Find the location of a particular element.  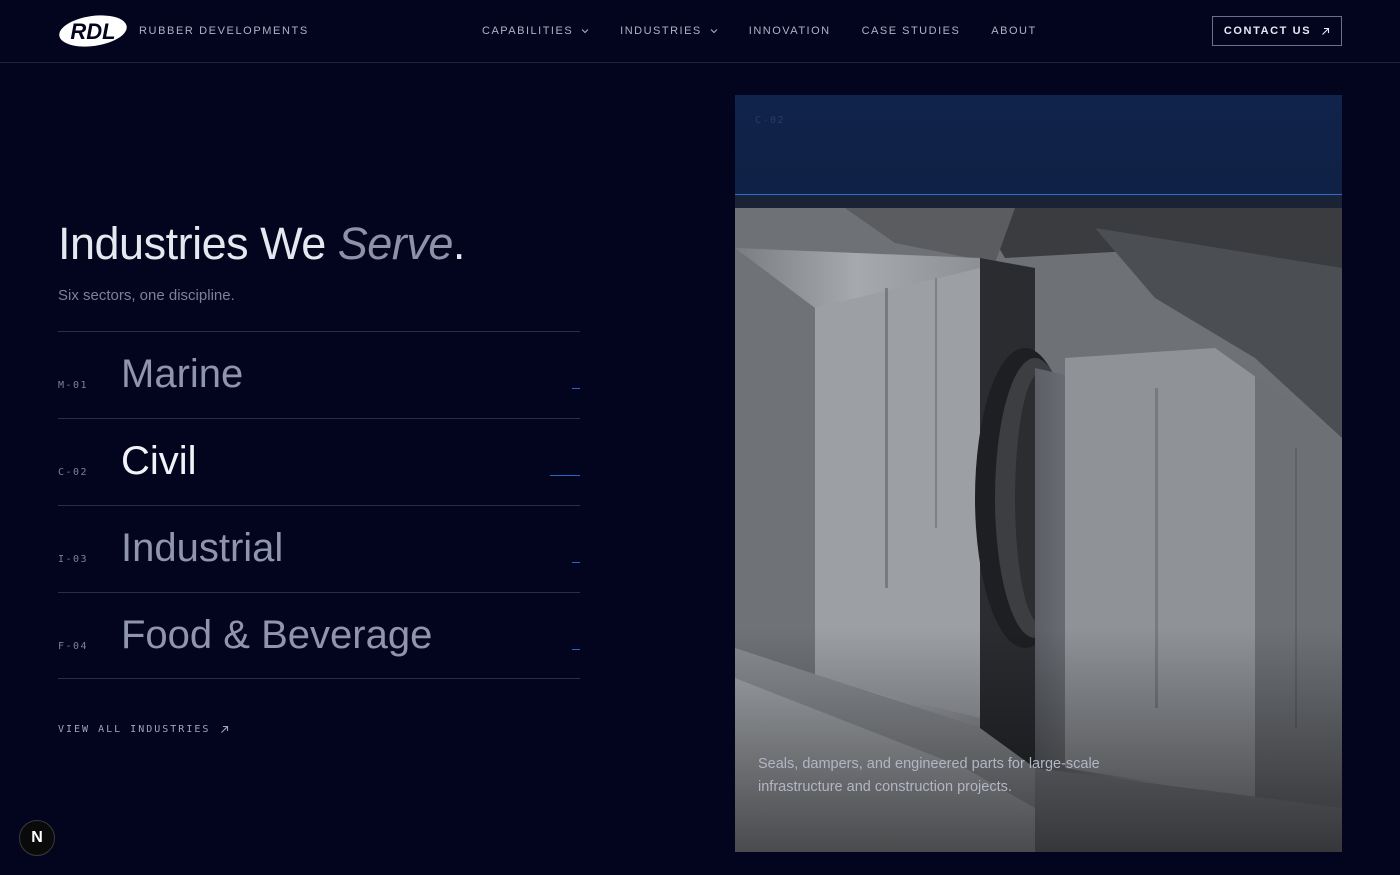

nav-label: ABOUT is located at coordinates (1014, 31).